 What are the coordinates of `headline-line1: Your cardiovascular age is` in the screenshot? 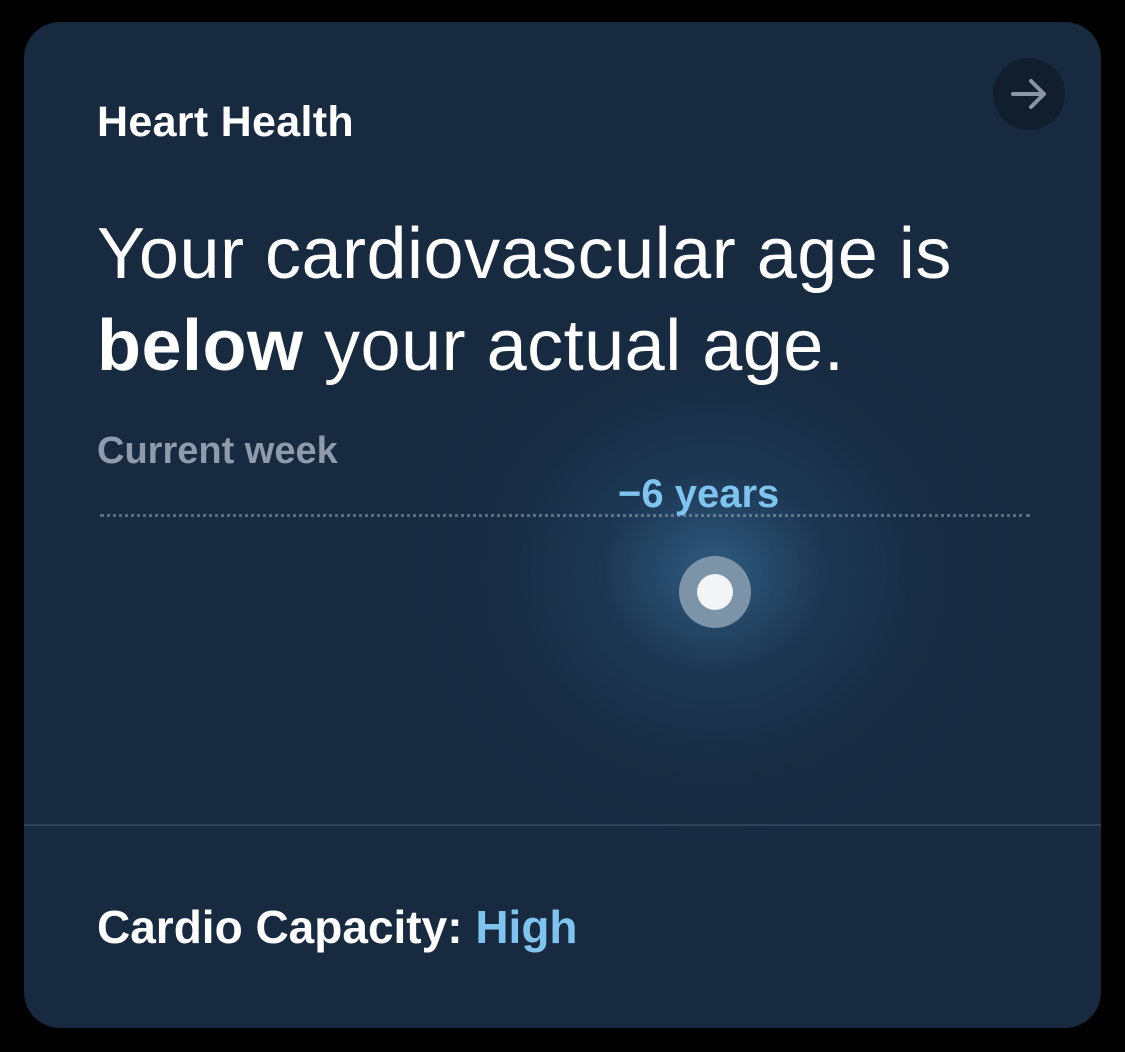 It's located at (524, 254).